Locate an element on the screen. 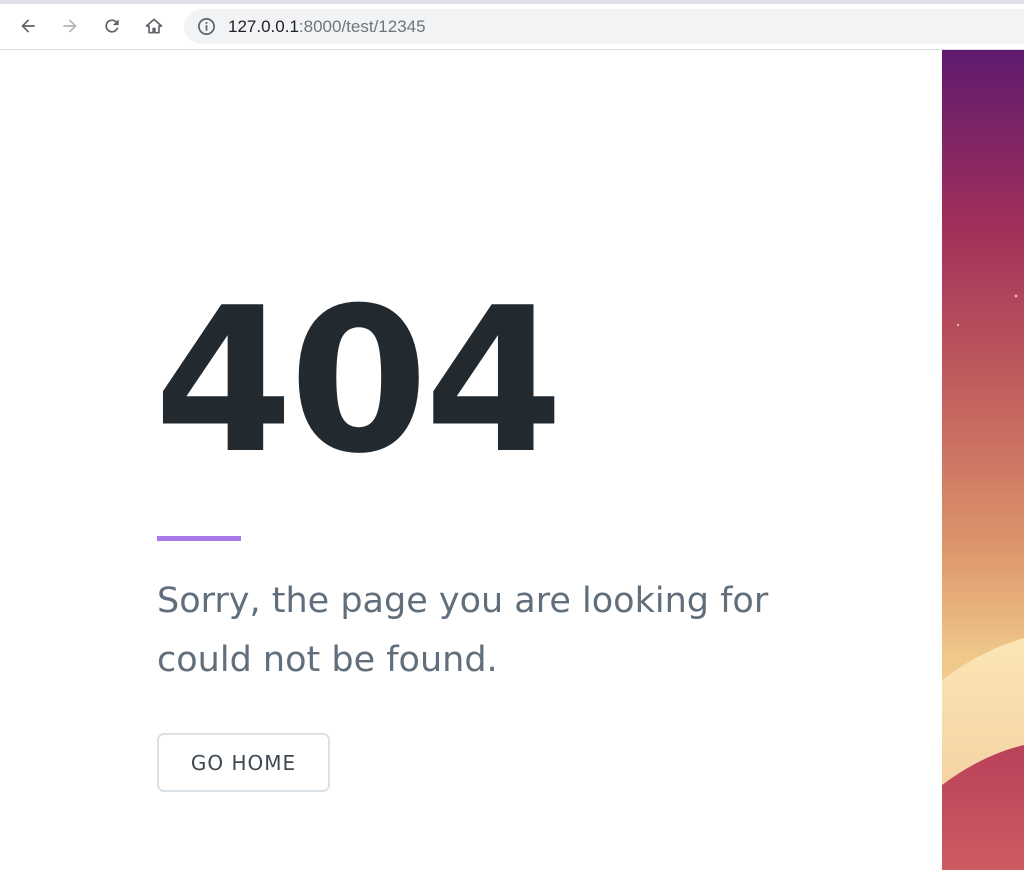 Image resolution: width=1024 pixels, height=870 pixels. home-icon is located at coordinates (154, 26).